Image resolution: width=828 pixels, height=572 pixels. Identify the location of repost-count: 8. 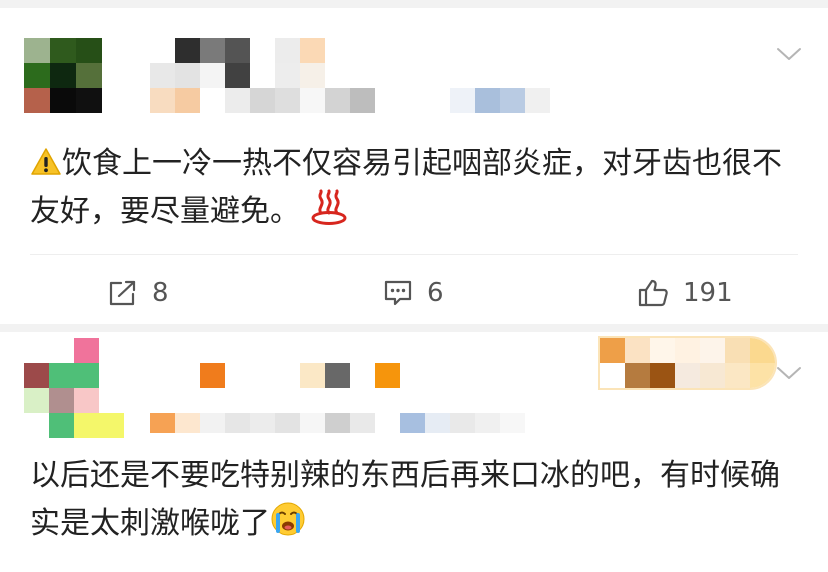
(160, 293).